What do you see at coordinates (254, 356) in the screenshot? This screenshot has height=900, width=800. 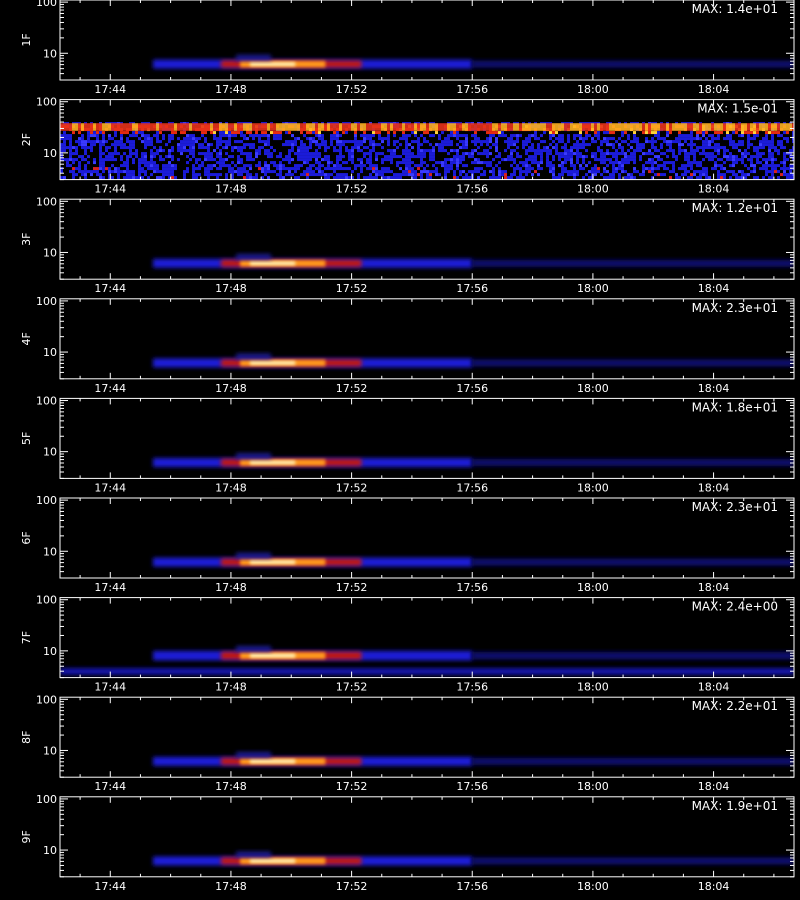 I see `burst-glow` at bounding box center [254, 356].